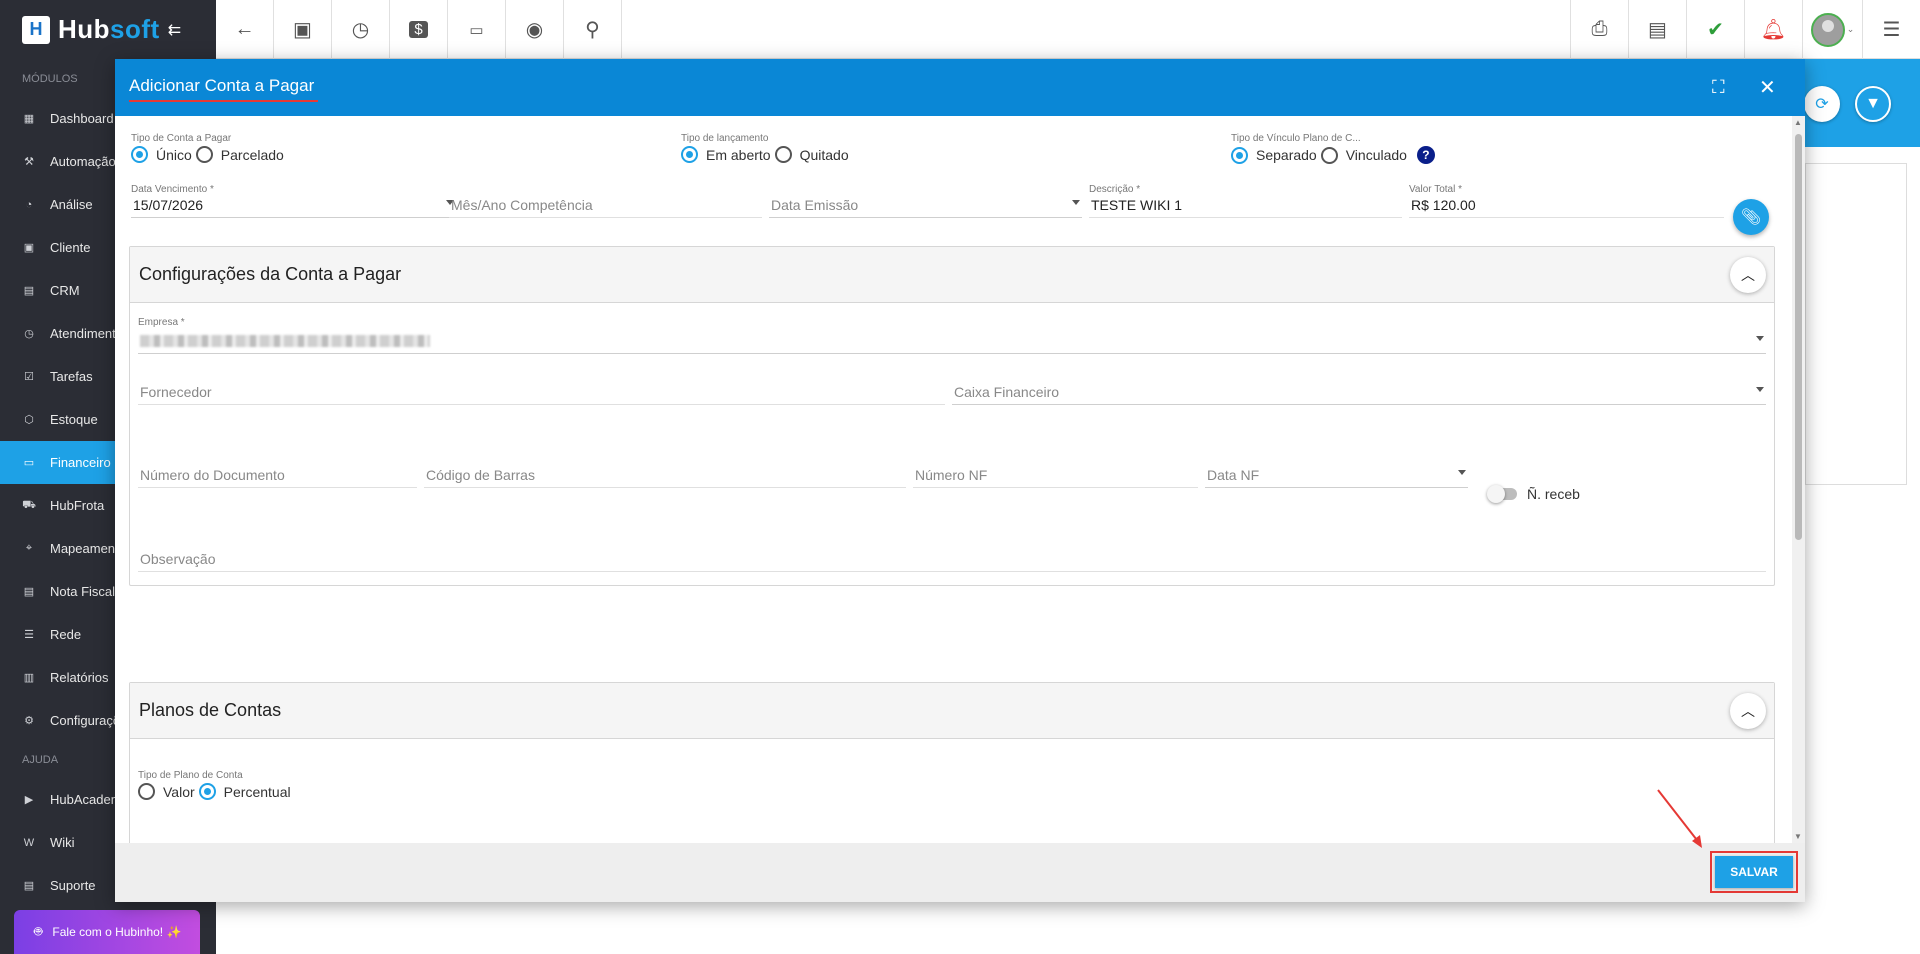 The height and width of the screenshot is (954, 1920). I want to click on back-button: ←, so click(245, 29).